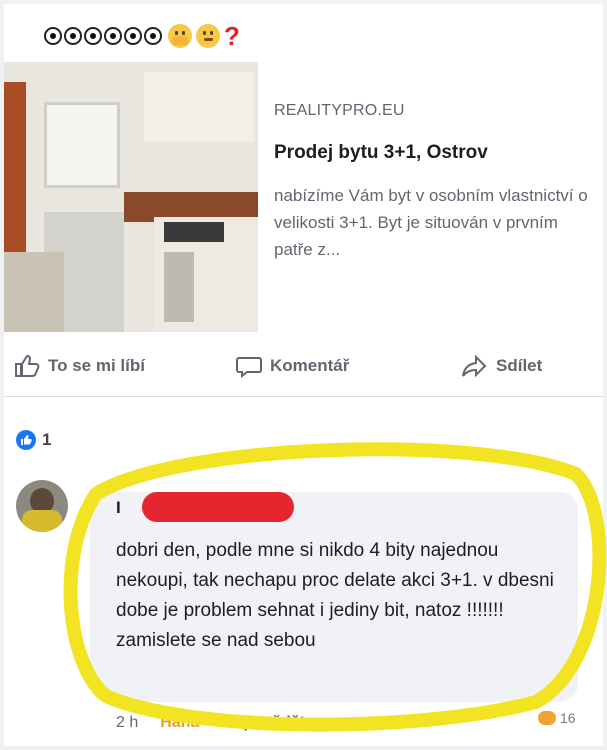  I want to click on reaction-summary: 1, so click(33, 440).